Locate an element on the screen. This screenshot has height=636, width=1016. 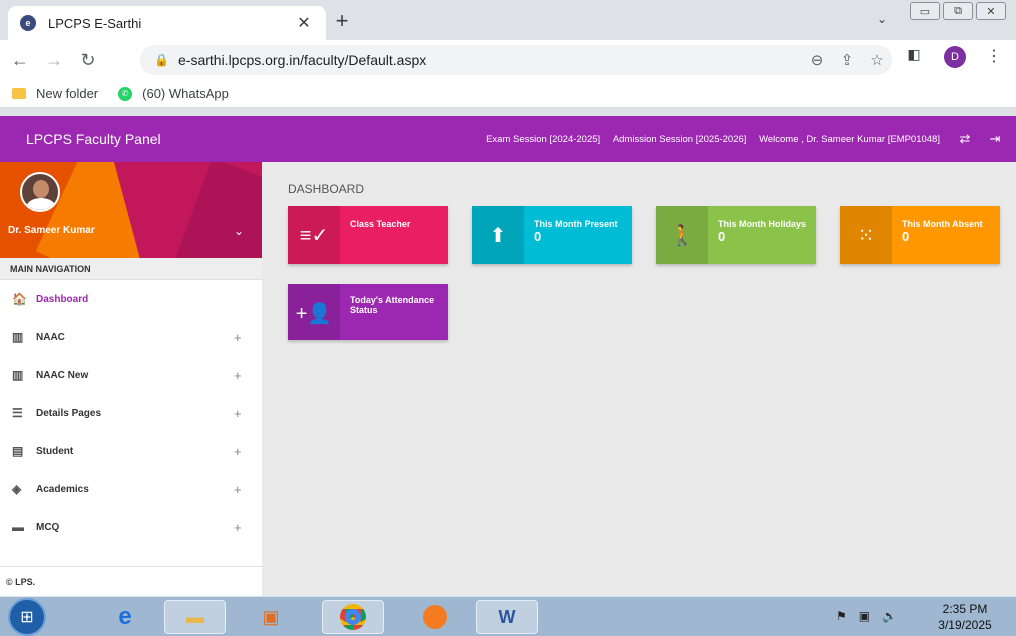
action-center-flag-icon: ⚑ is located at coordinates (841, 616).